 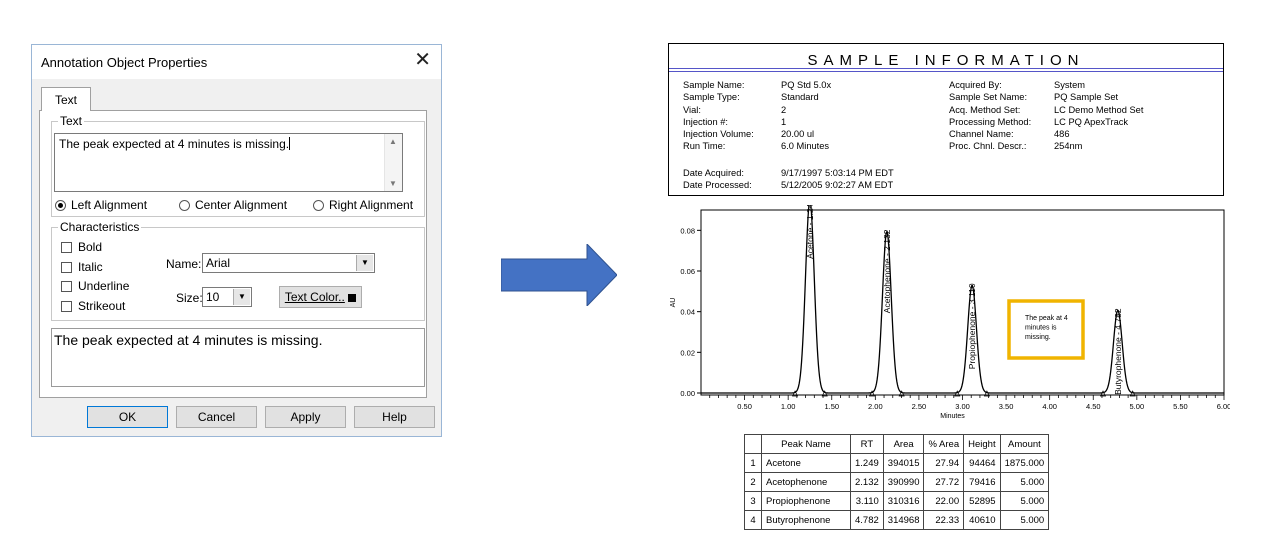 What do you see at coordinates (717, 185) in the screenshot?
I see `info-label: Date Processed:` at bounding box center [717, 185].